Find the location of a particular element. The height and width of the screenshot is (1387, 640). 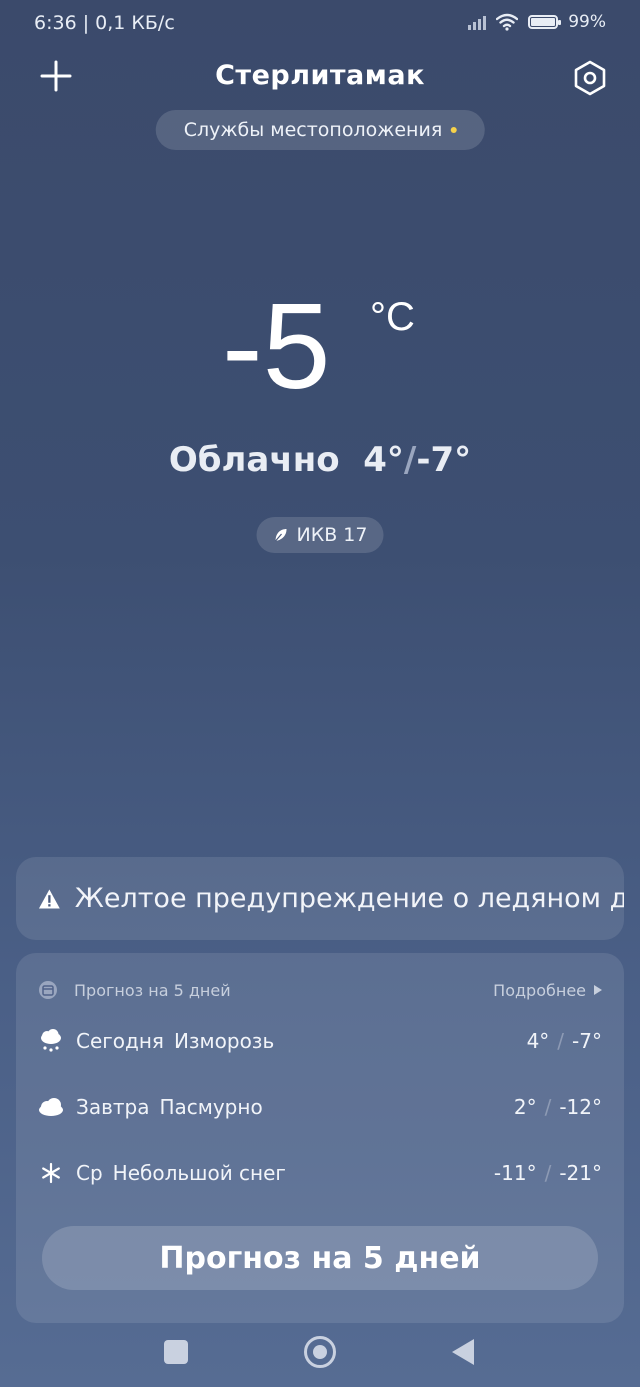

back-button is located at coordinates (463, 1352).